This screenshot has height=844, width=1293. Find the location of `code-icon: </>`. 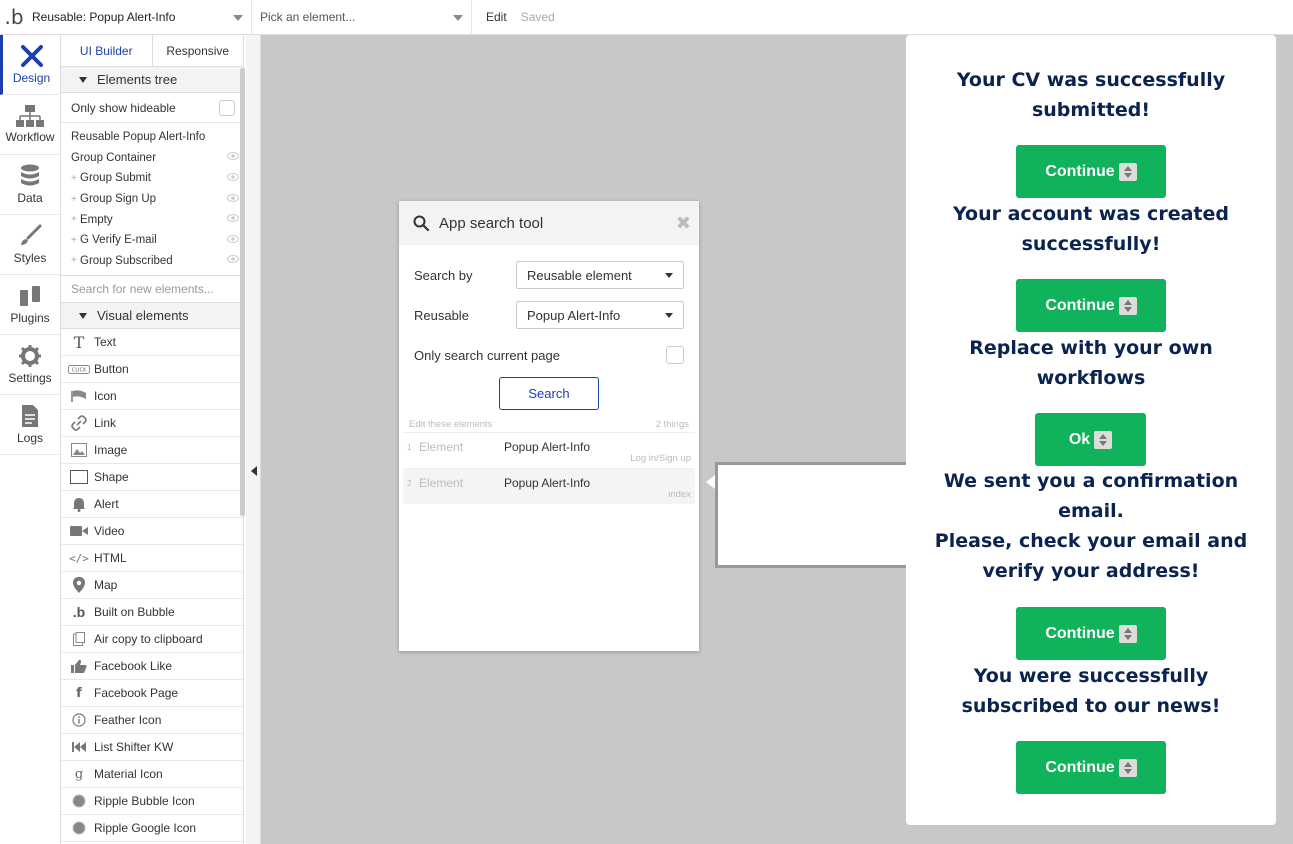

code-icon: </> is located at coordinates (79, 558).